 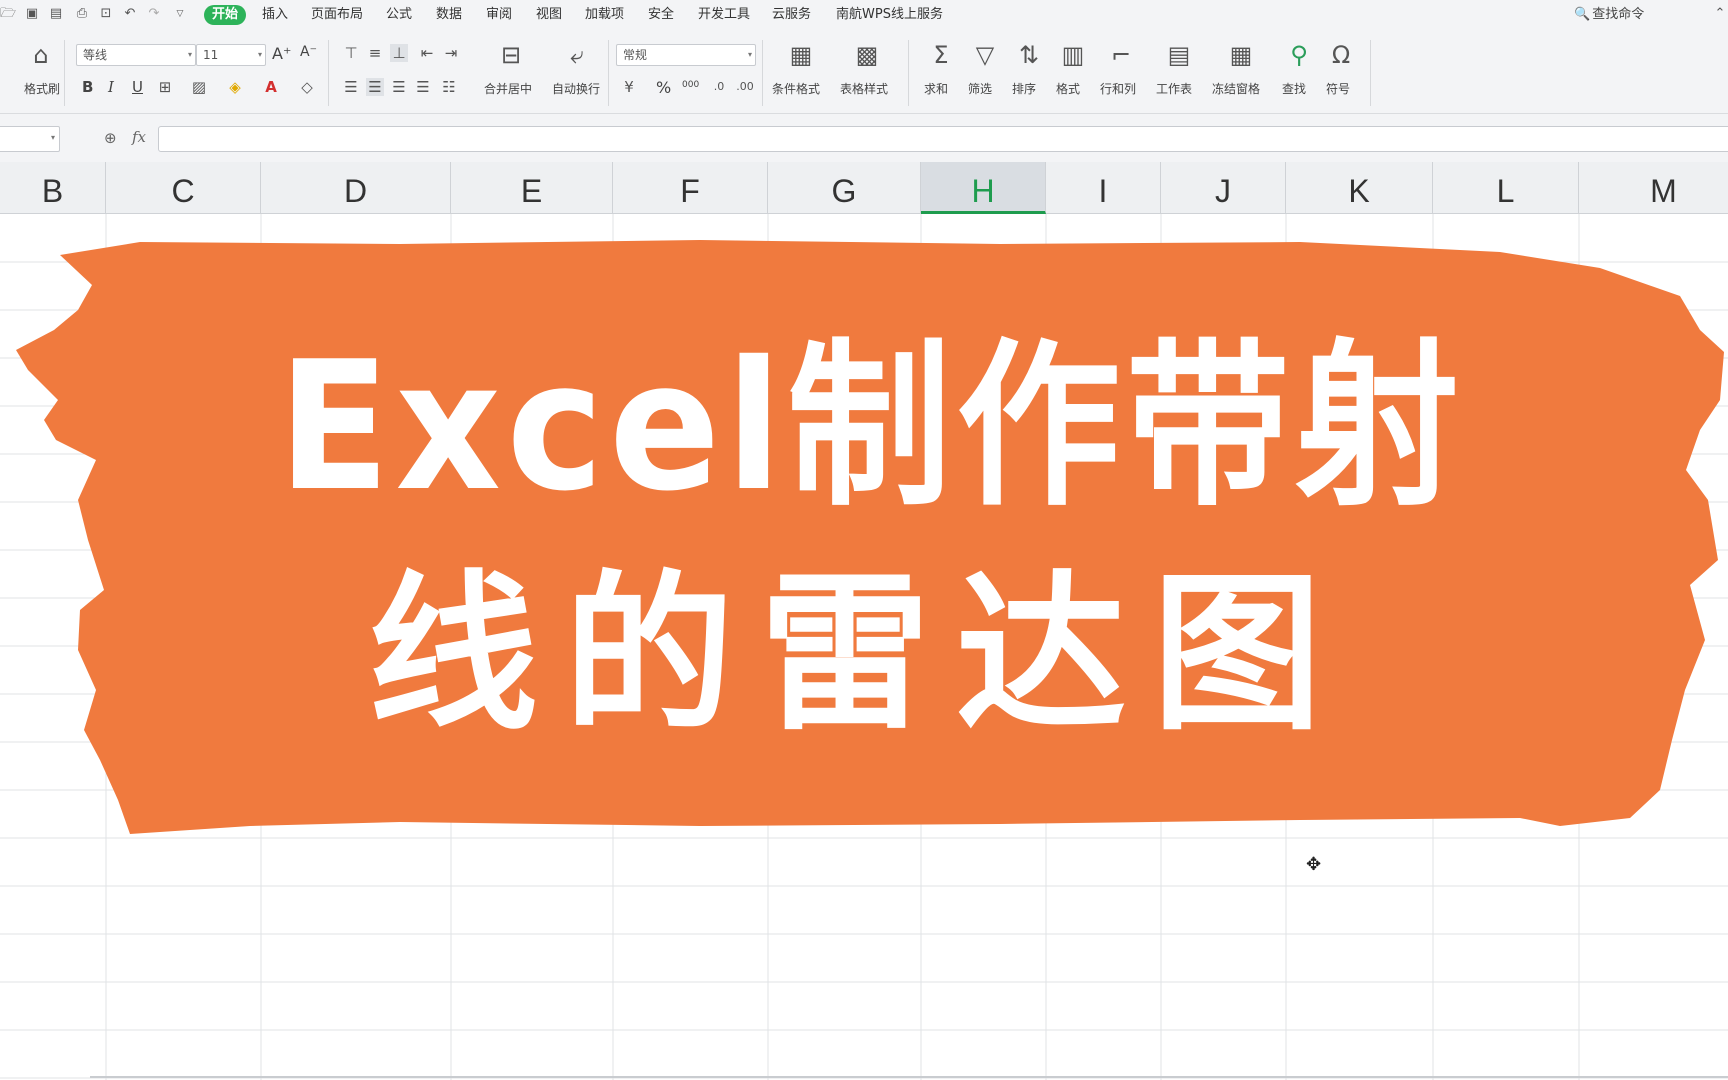 What do you see at coordinates (549, 15) in the screenshot?
I see `tab-view: 视图` at bounding box center [549, 15].